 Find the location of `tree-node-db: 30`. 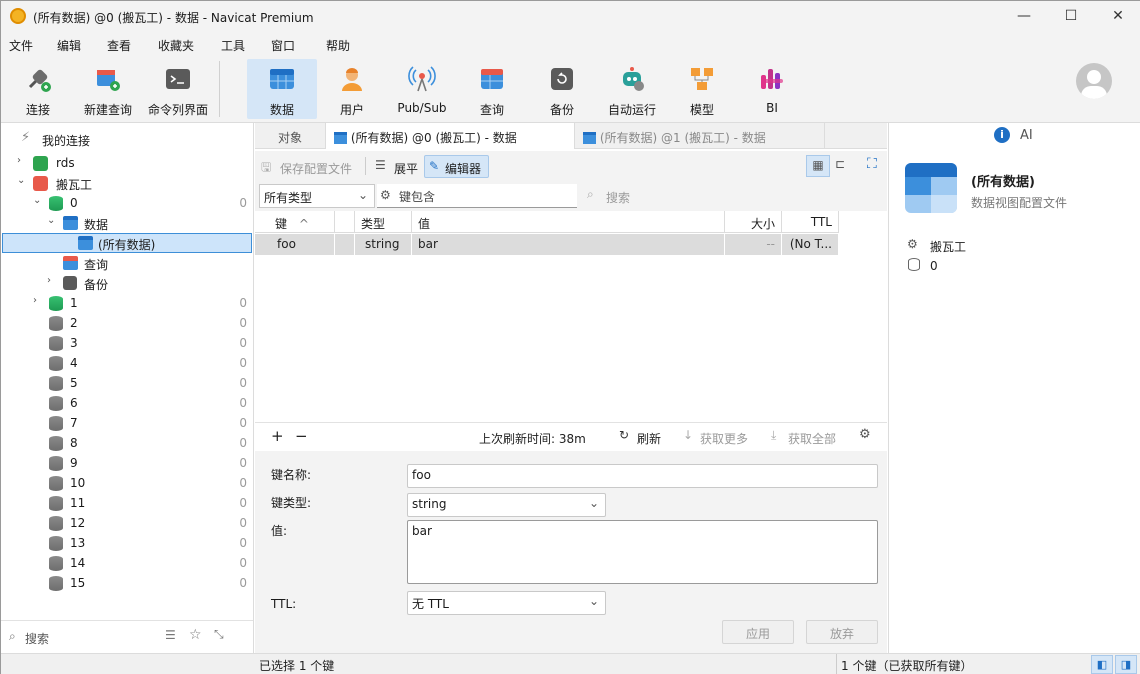

tree-node-db: 30 is located at coordinates (127, 343).